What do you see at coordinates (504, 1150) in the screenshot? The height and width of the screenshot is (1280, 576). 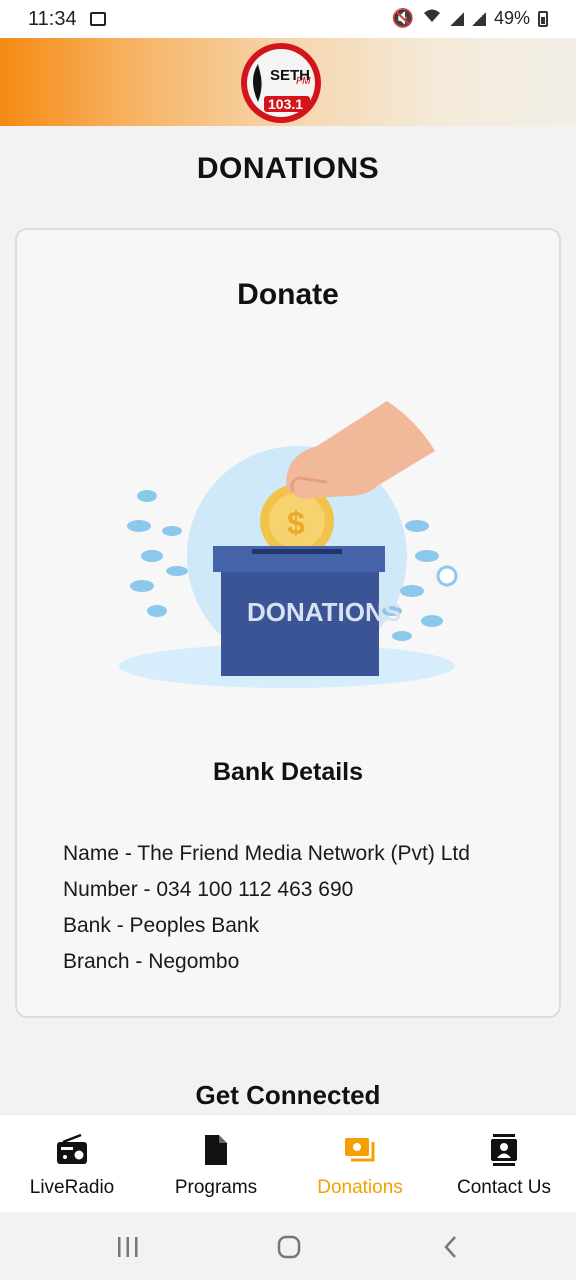 I see `contacts-icon` at bounding box center [504, 1150].